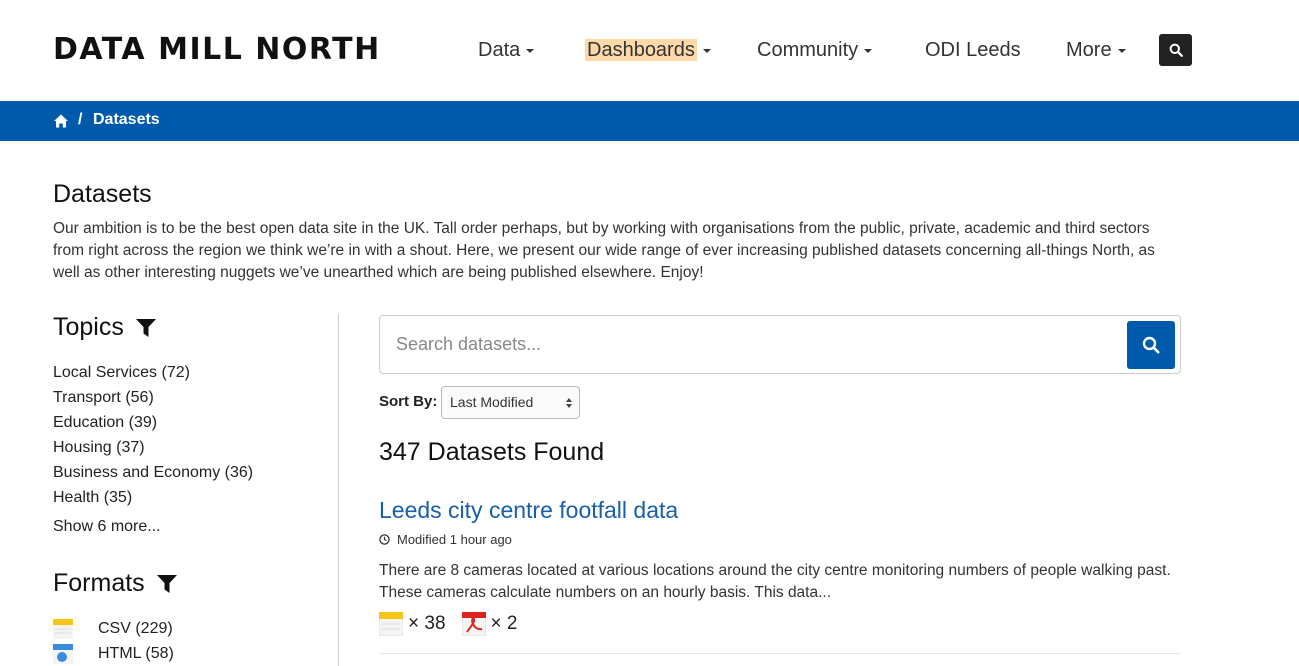 The height and width of the screenshot is (666, 1299). What do you see at coordinates (427, 623) in the screenshot?
I see `result-format-count: × 38` at bounding box center [427, 623].